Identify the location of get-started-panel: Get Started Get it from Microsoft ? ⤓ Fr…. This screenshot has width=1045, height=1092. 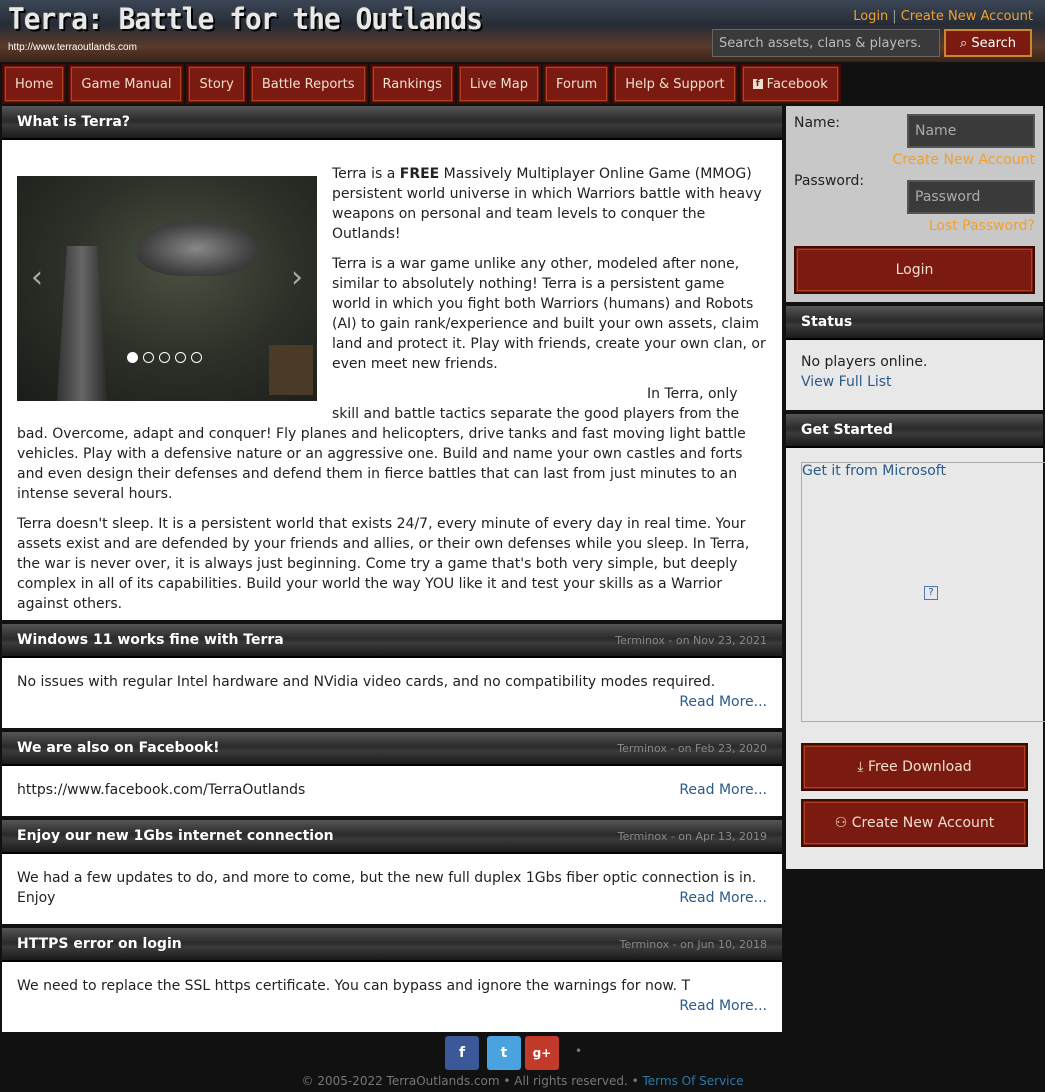
(915, 641).